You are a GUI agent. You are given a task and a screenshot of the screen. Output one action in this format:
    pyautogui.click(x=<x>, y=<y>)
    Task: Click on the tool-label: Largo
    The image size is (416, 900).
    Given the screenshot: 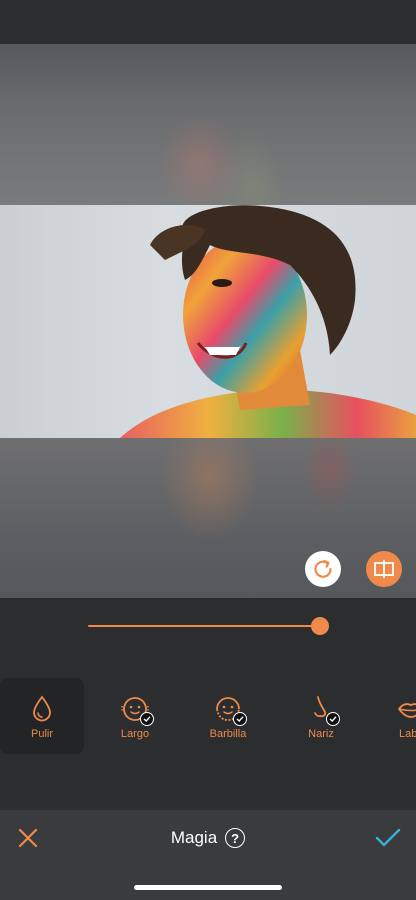 What is the action you would take?
    pyautogui.click(x=135, y=734)
    